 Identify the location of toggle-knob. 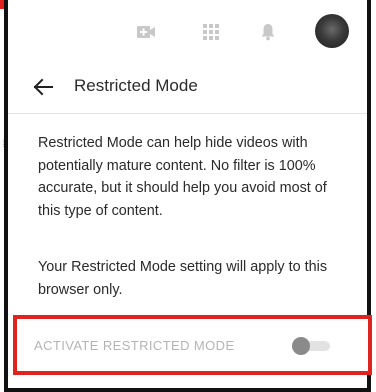
(301, 346).